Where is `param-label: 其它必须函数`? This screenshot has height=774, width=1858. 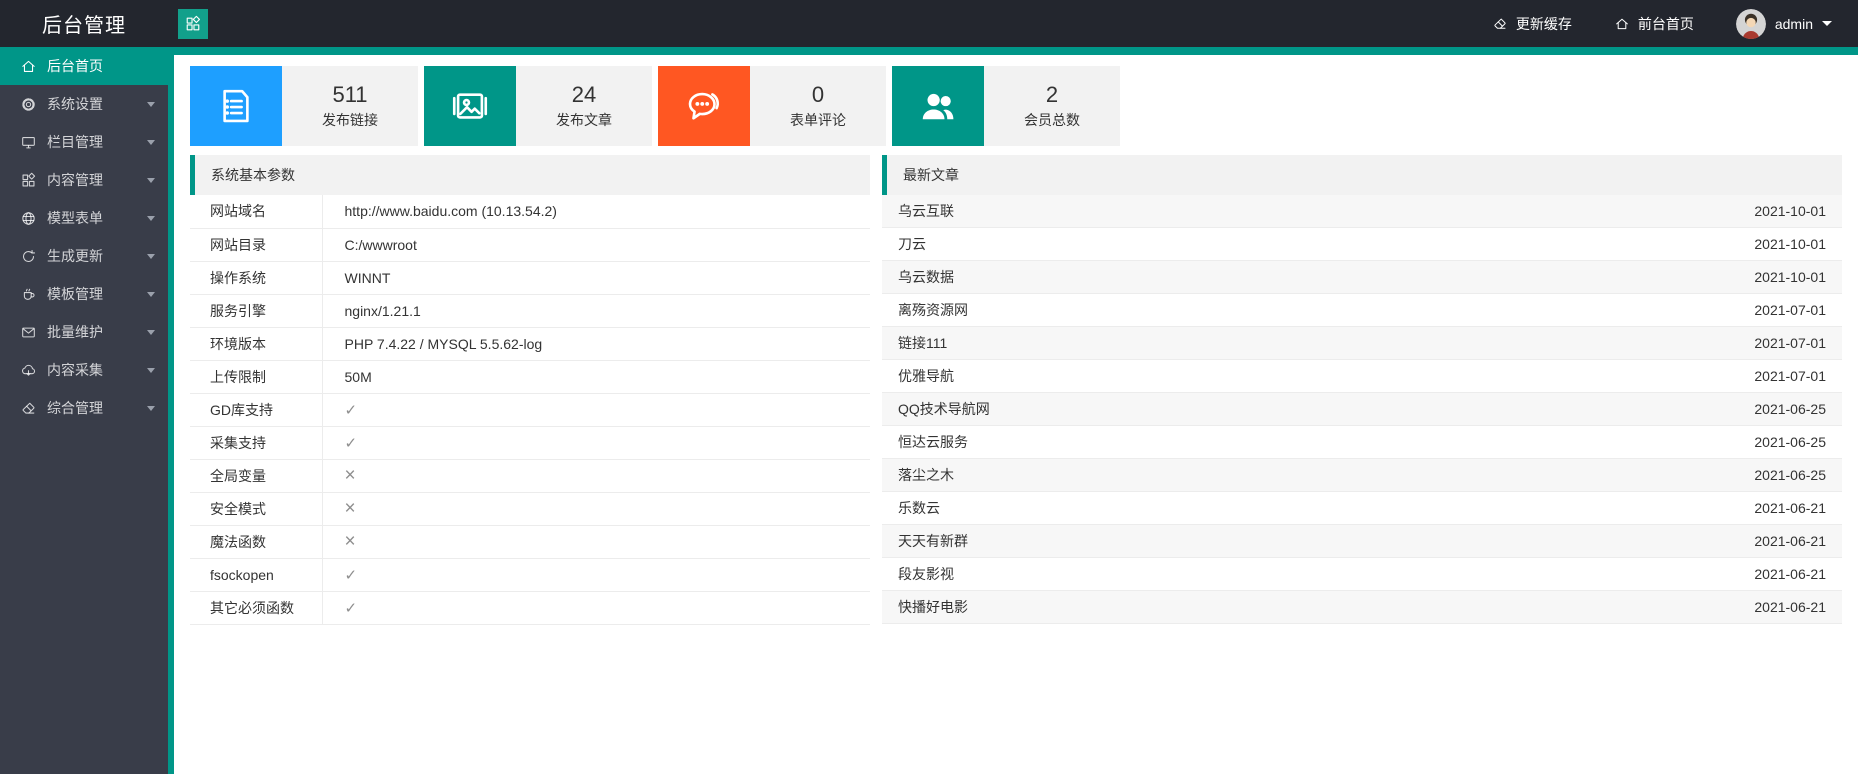 param-label: 其它必须函数 is located at coordinates (256, 608).